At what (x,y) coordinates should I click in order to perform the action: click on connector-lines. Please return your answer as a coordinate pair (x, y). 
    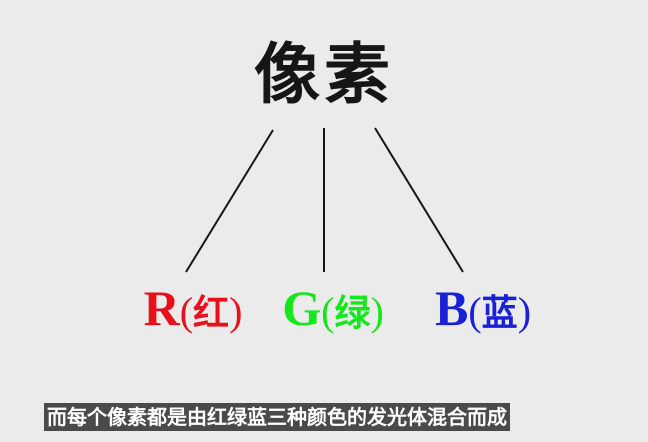
    Looking at the image, I should click on (324, 200).